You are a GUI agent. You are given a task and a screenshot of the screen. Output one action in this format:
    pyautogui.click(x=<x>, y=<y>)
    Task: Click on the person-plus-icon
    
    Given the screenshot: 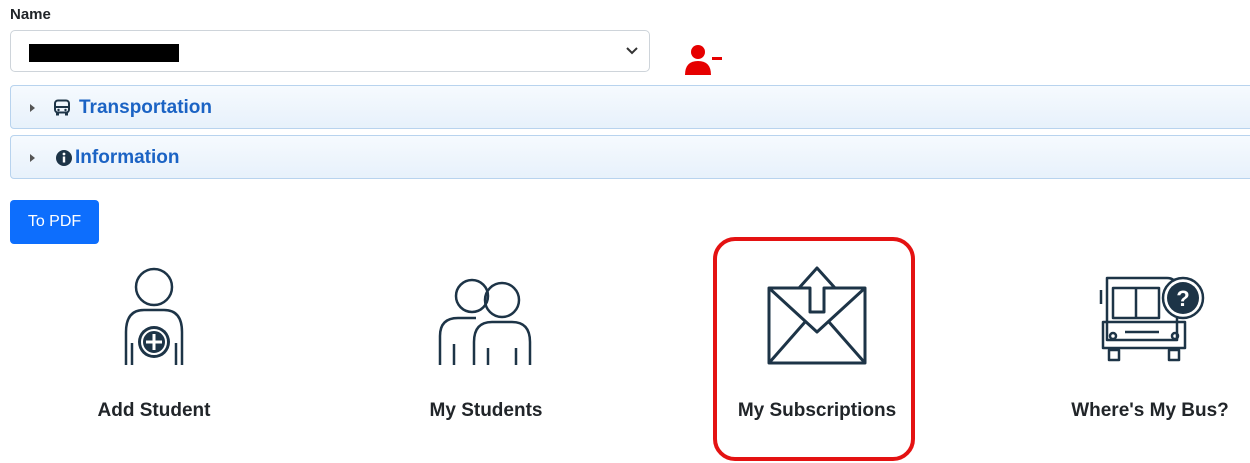 What is the action you would take?
    pyautogui.click(x=154, y=316)
    